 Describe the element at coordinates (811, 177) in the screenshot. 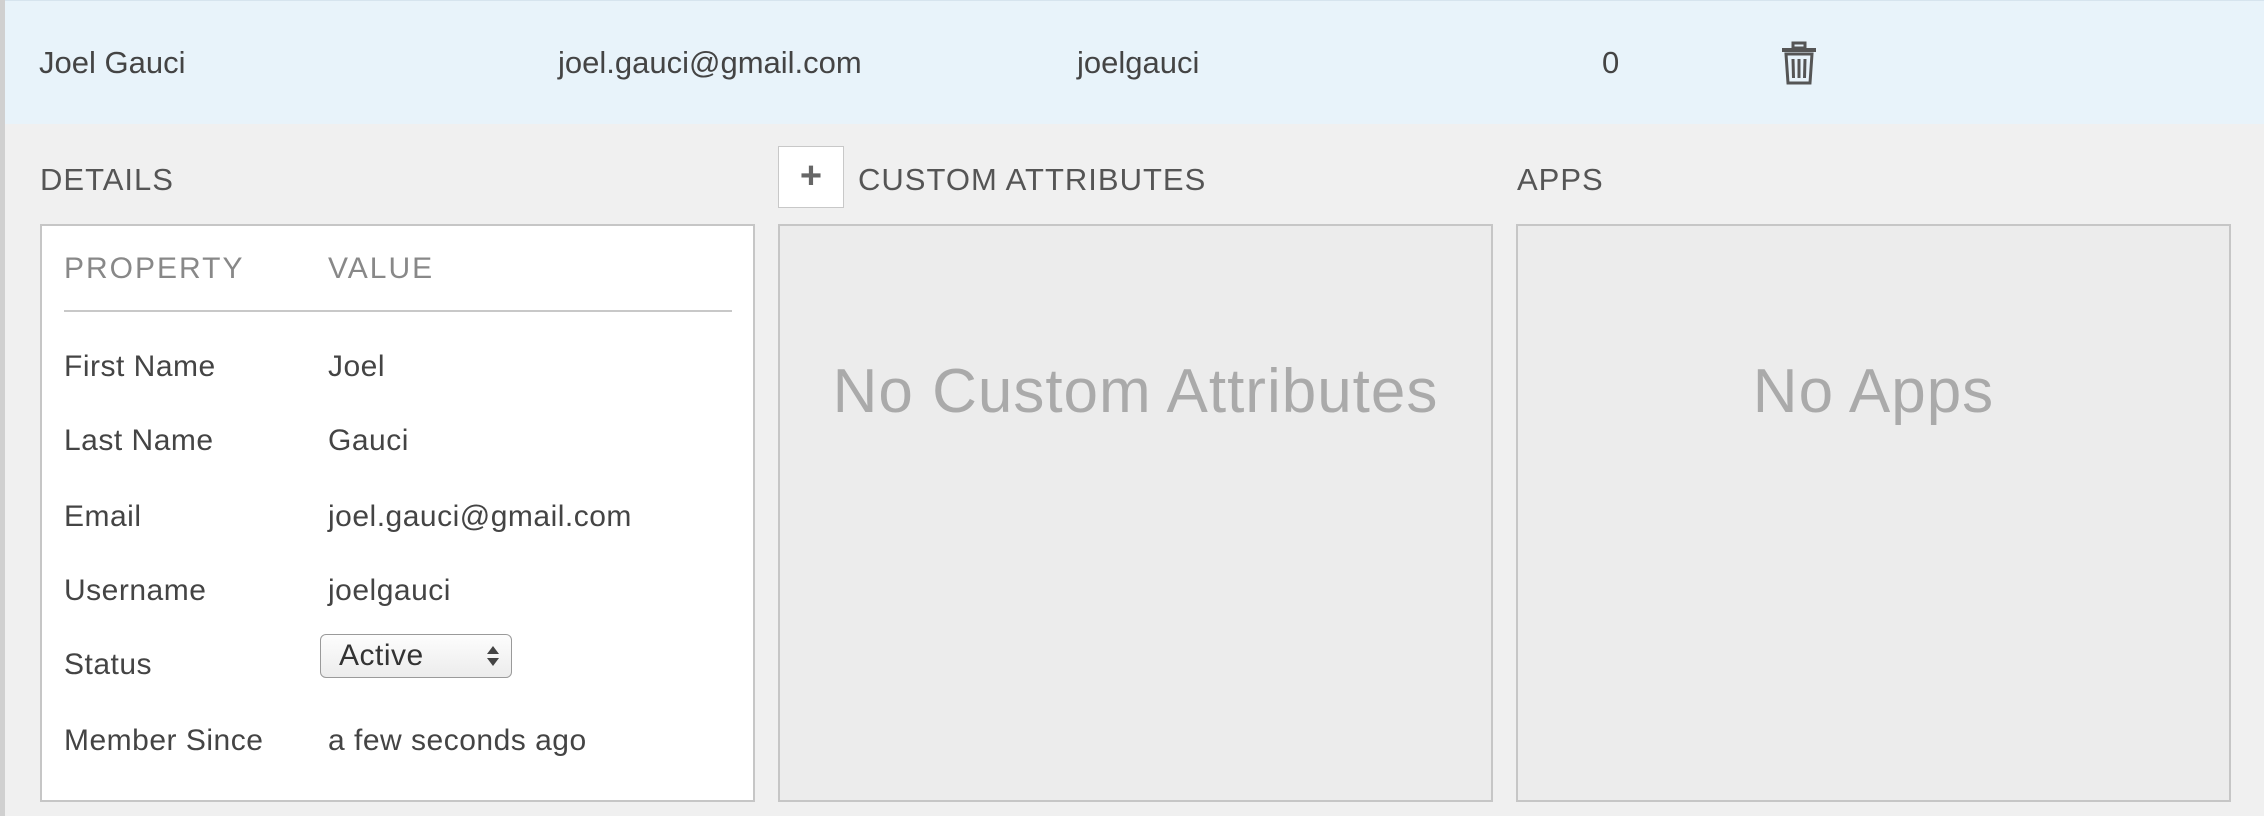

I see `add-custom-attribute-button: +` at that location.